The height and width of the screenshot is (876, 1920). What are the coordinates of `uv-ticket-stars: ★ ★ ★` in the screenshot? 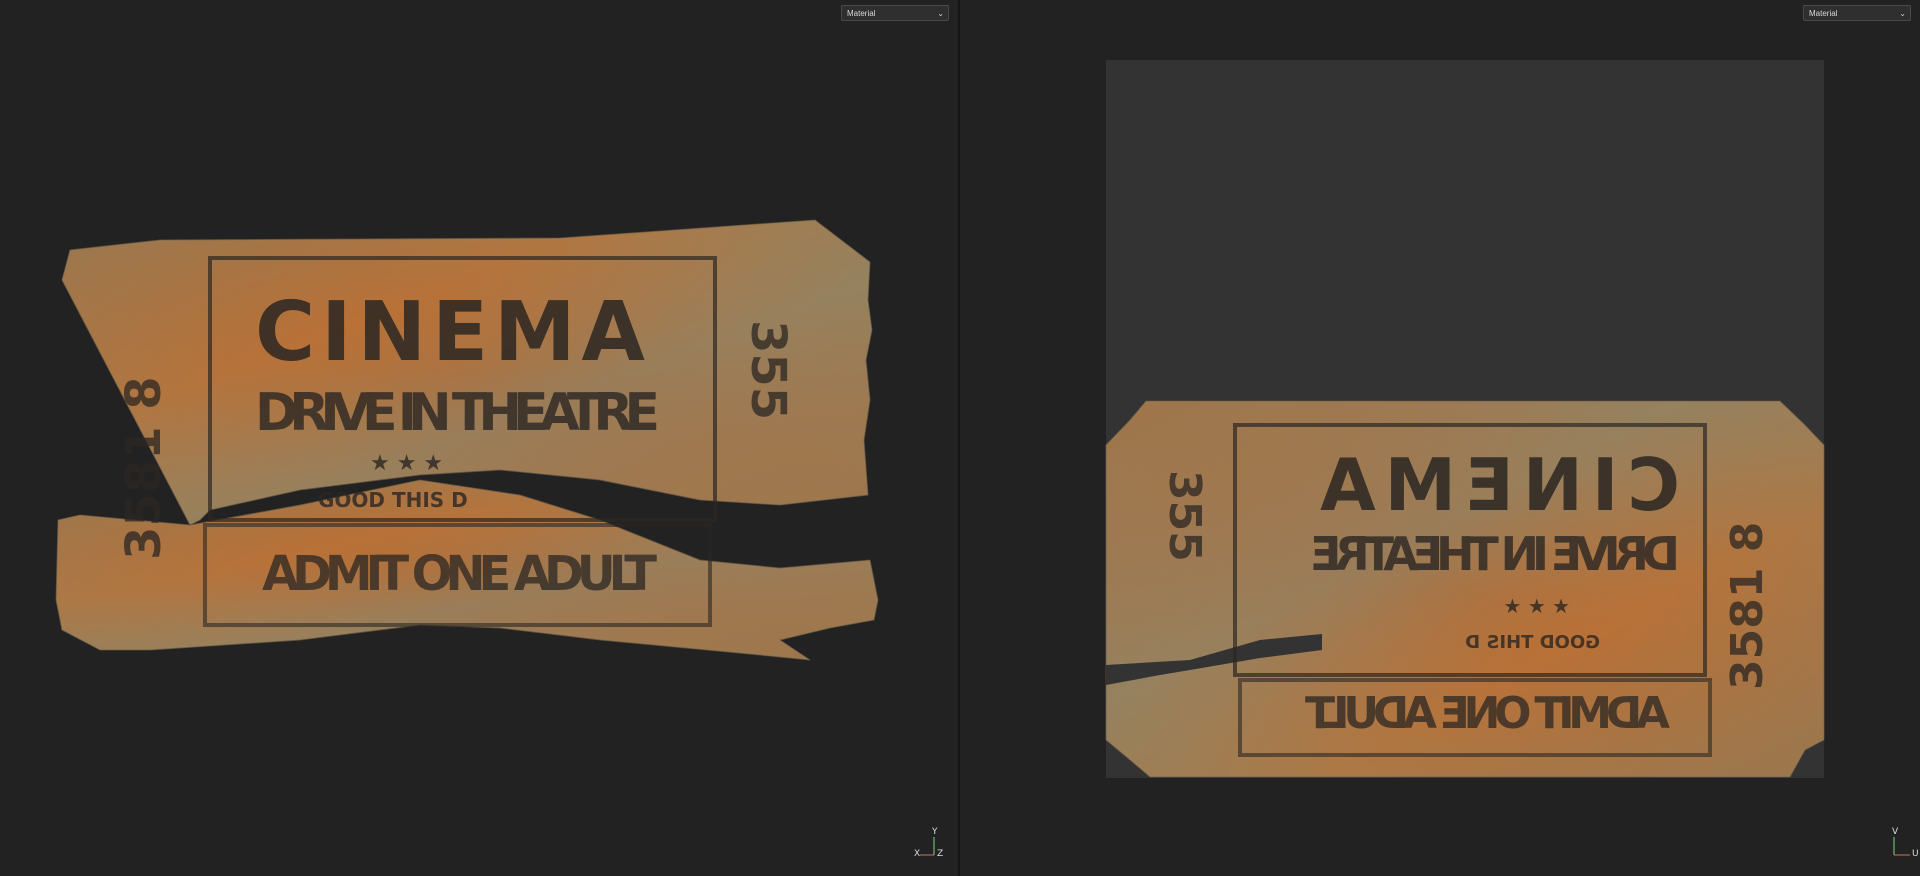 It's located at (1536, 606).